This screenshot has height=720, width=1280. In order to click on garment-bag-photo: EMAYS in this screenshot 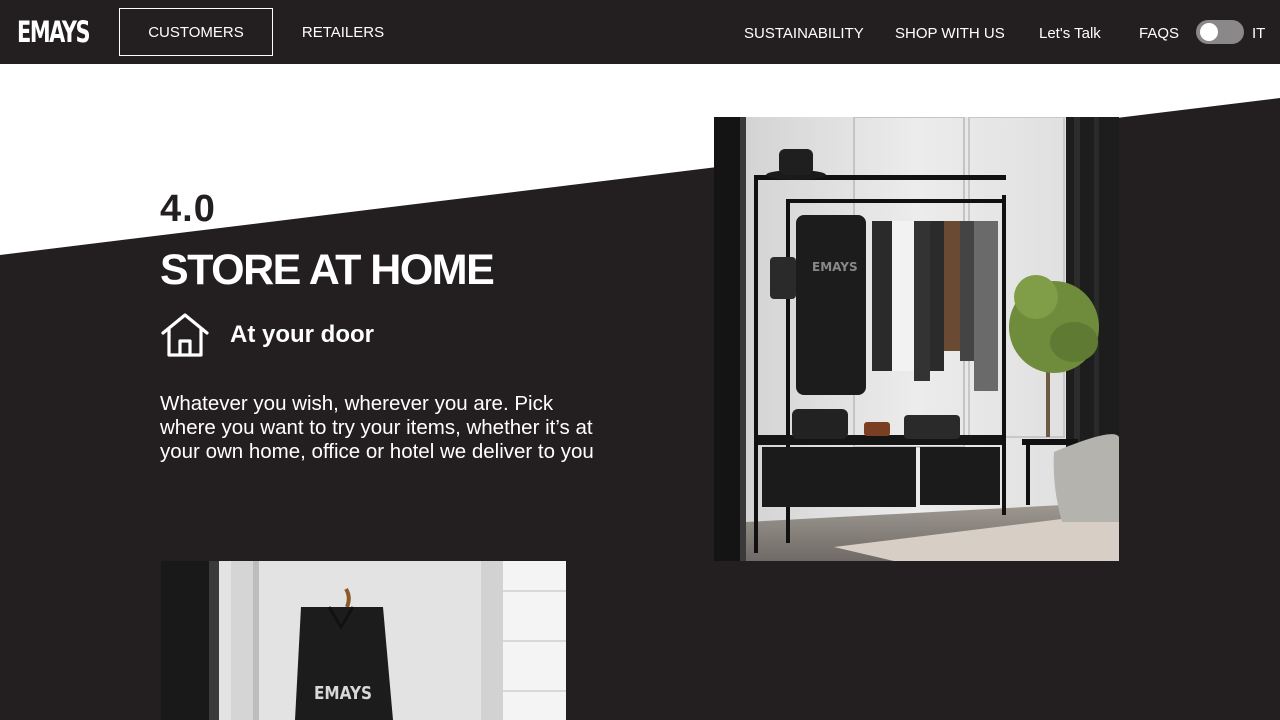, I will do `click(363, 640)`.